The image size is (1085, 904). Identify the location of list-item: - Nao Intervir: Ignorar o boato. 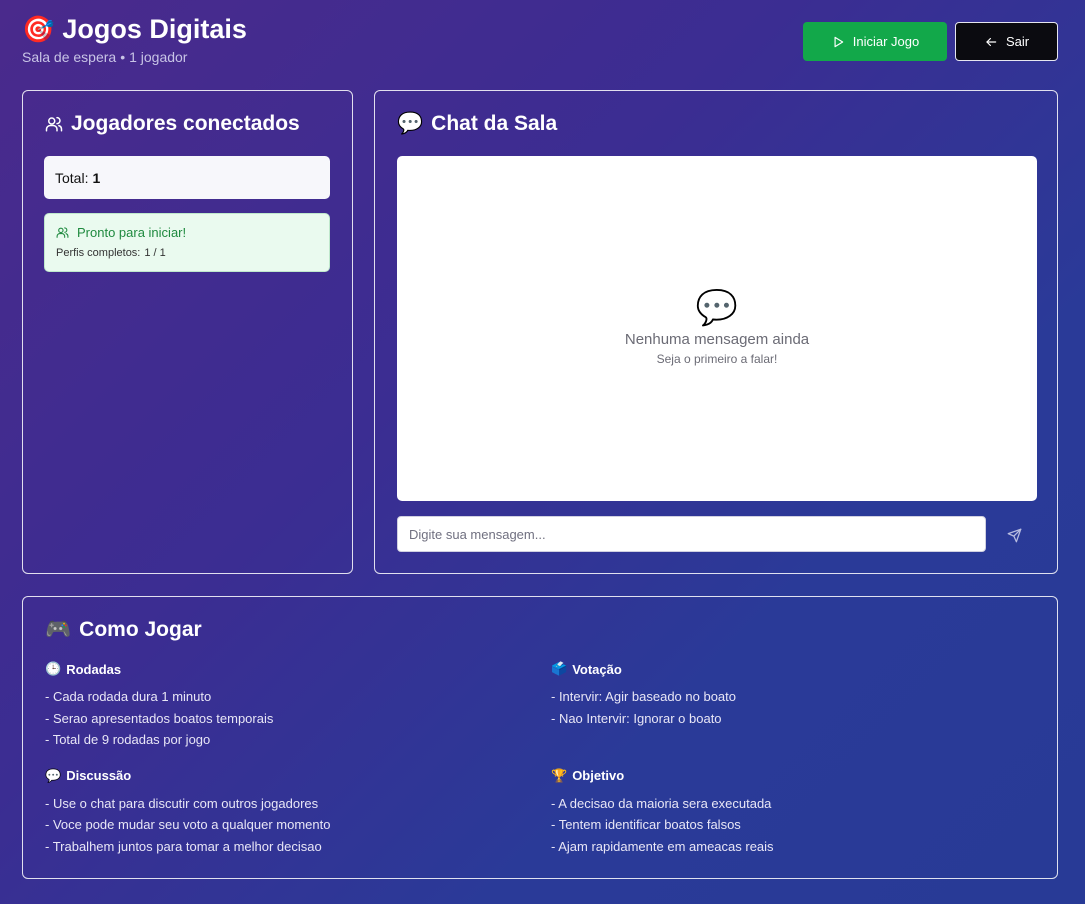
(636, 718).